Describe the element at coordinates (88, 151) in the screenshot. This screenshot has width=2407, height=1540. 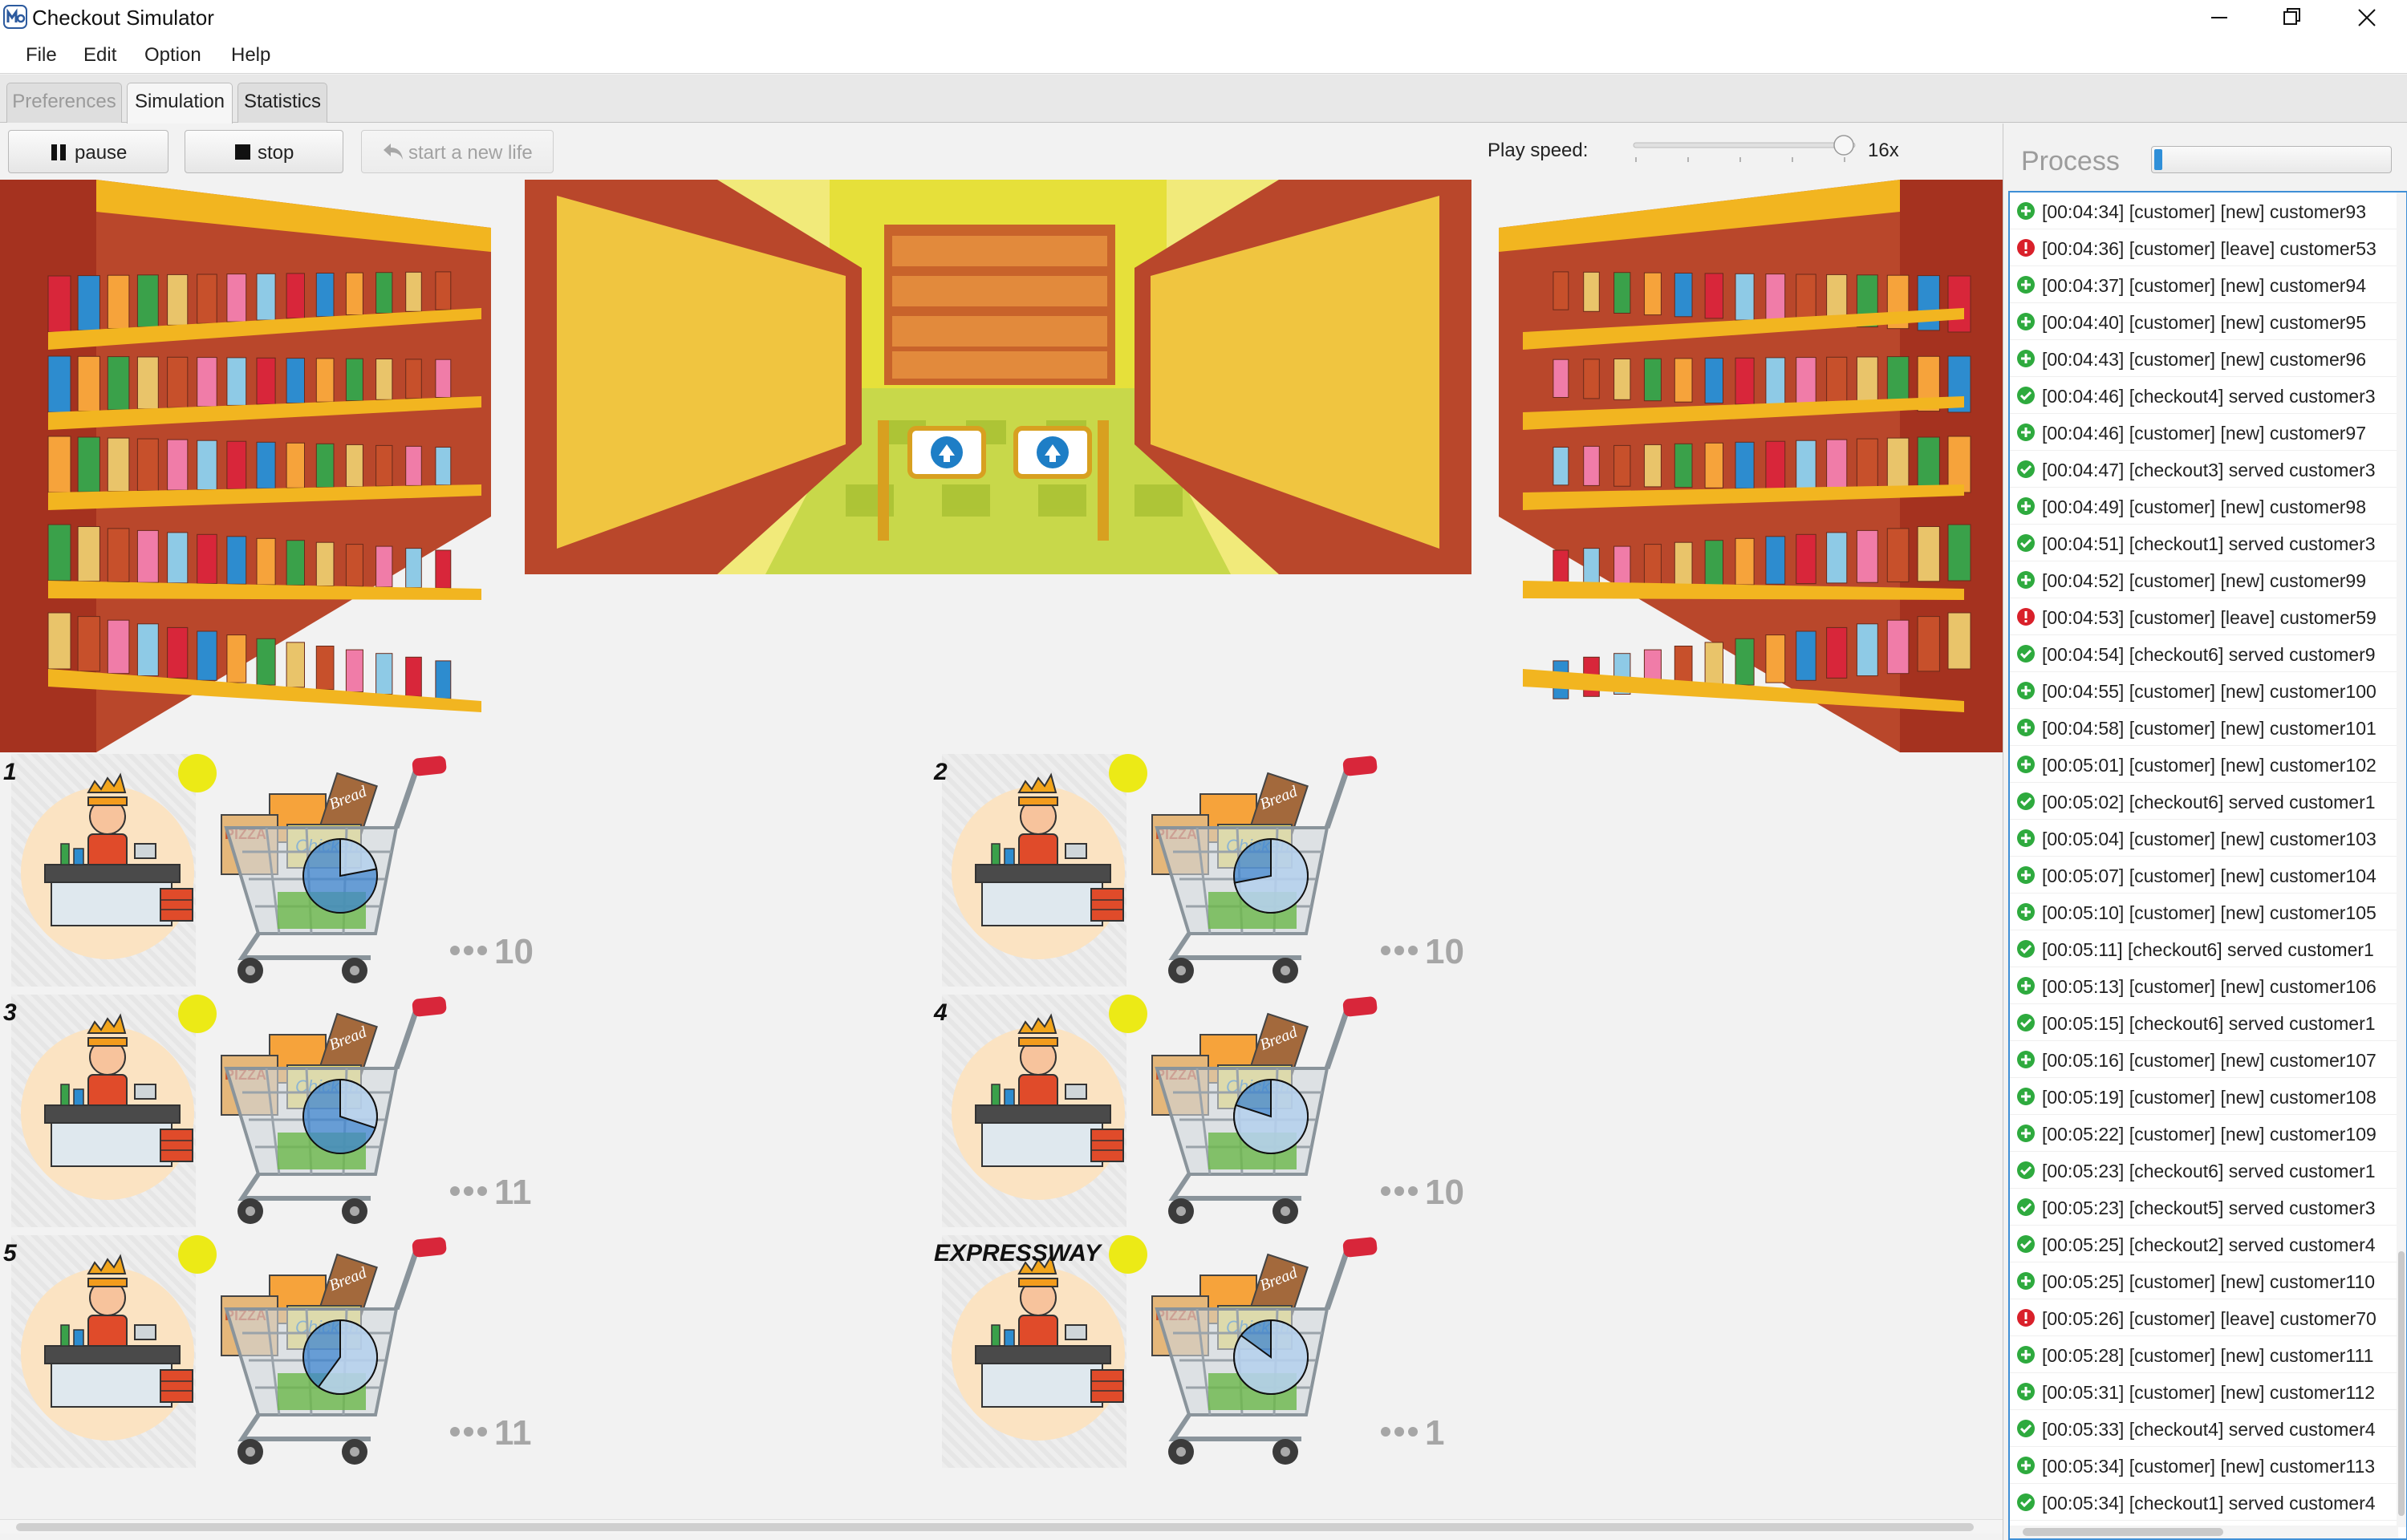
I see `pause-button: pause` at that location.